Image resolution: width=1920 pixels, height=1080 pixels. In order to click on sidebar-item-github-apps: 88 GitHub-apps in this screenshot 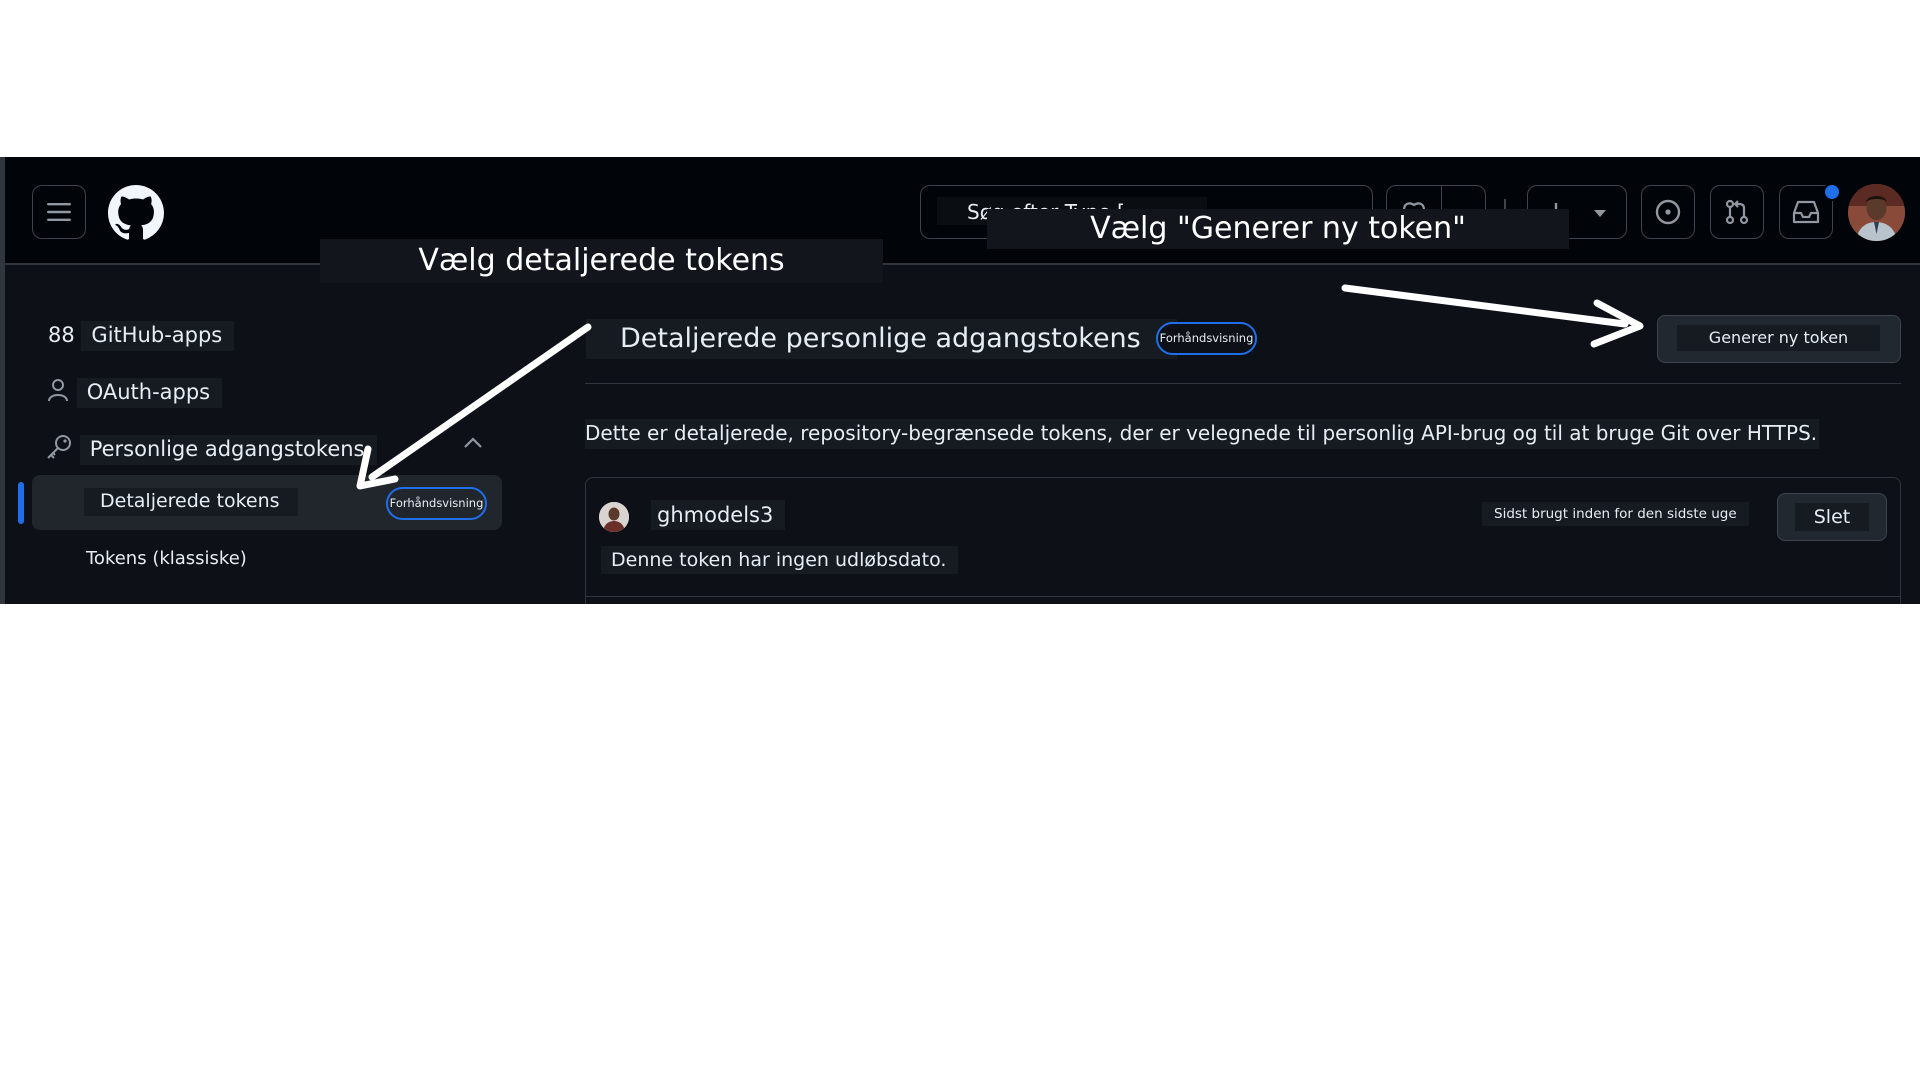, I will do `click(141, 336)`.